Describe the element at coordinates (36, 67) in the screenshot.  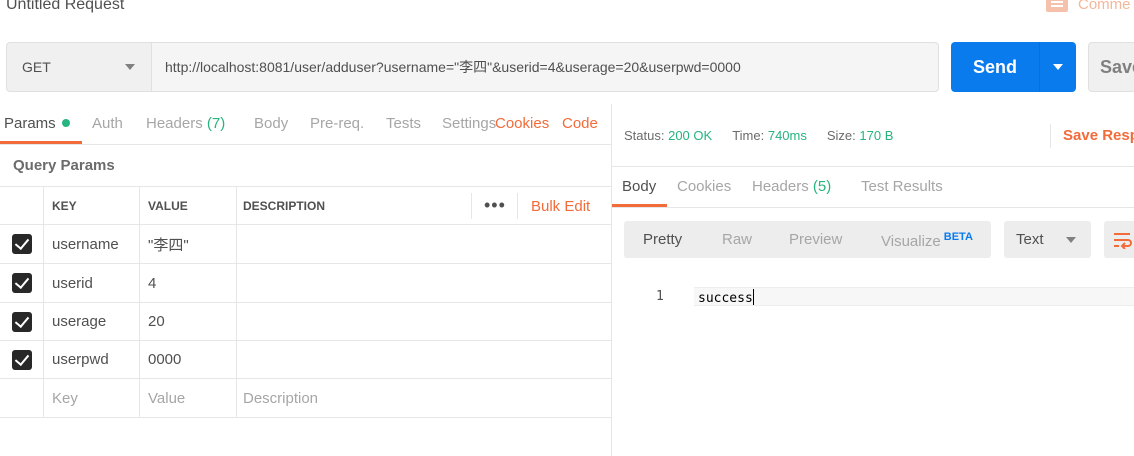
I see `method-value: GET` at that location.